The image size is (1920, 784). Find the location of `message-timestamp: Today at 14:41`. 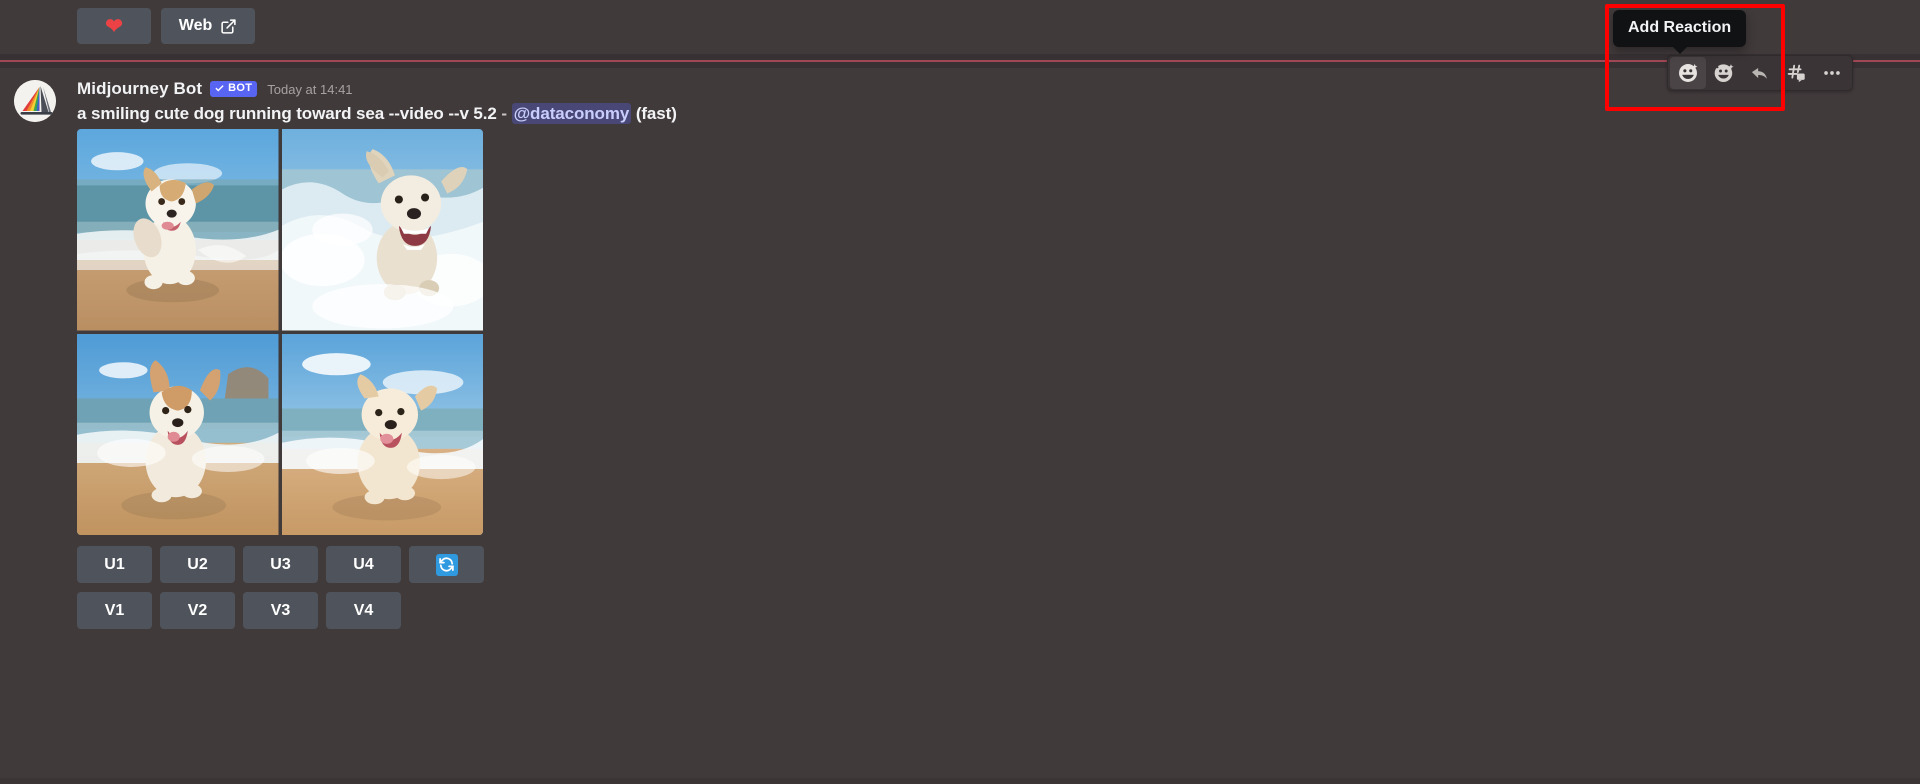

message-timestamp: Today at 14:41 is located at coordinates (310, 89).